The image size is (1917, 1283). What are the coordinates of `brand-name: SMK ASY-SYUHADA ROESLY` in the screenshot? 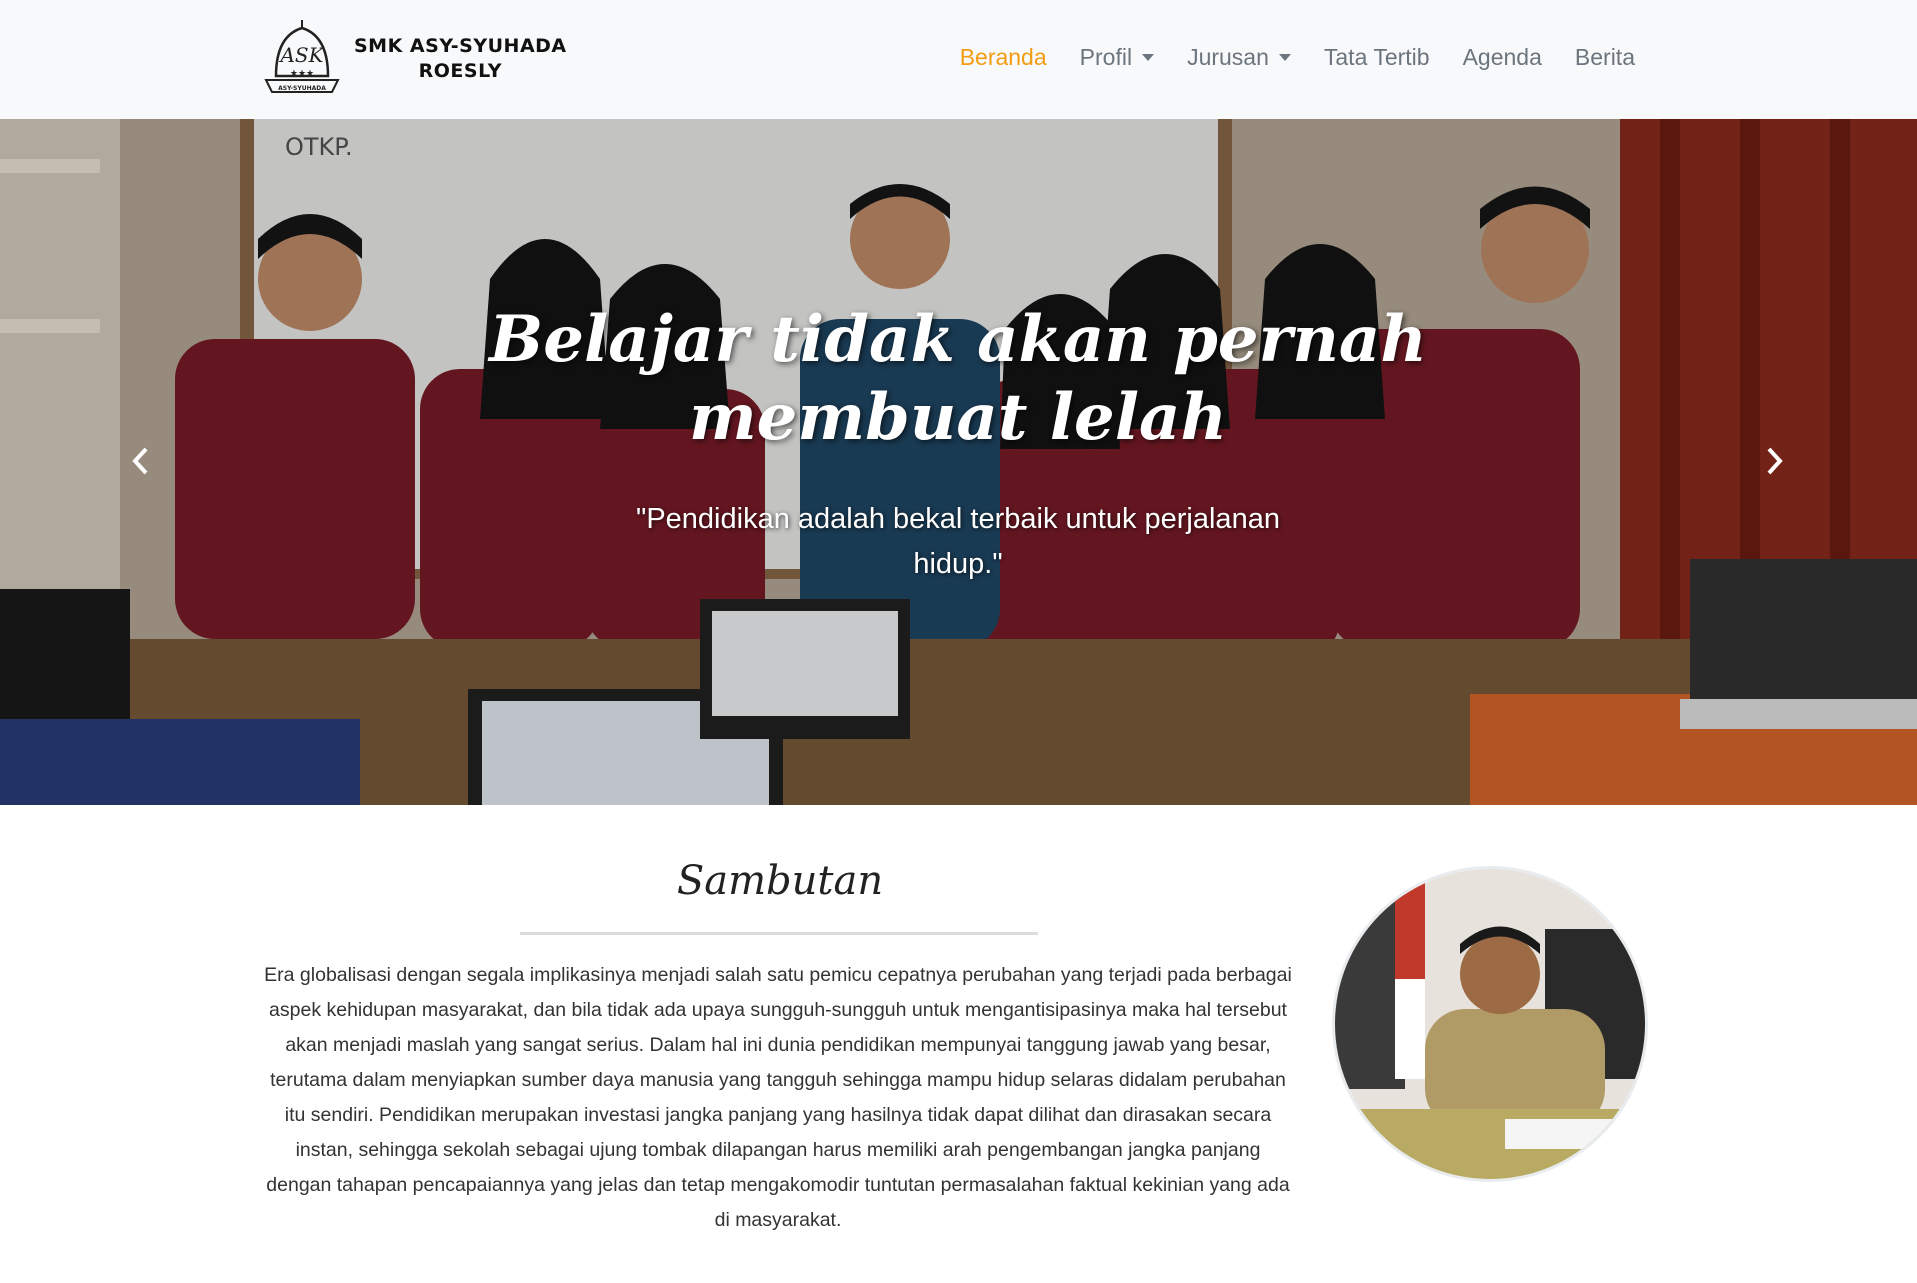 It's located at (460, 59).